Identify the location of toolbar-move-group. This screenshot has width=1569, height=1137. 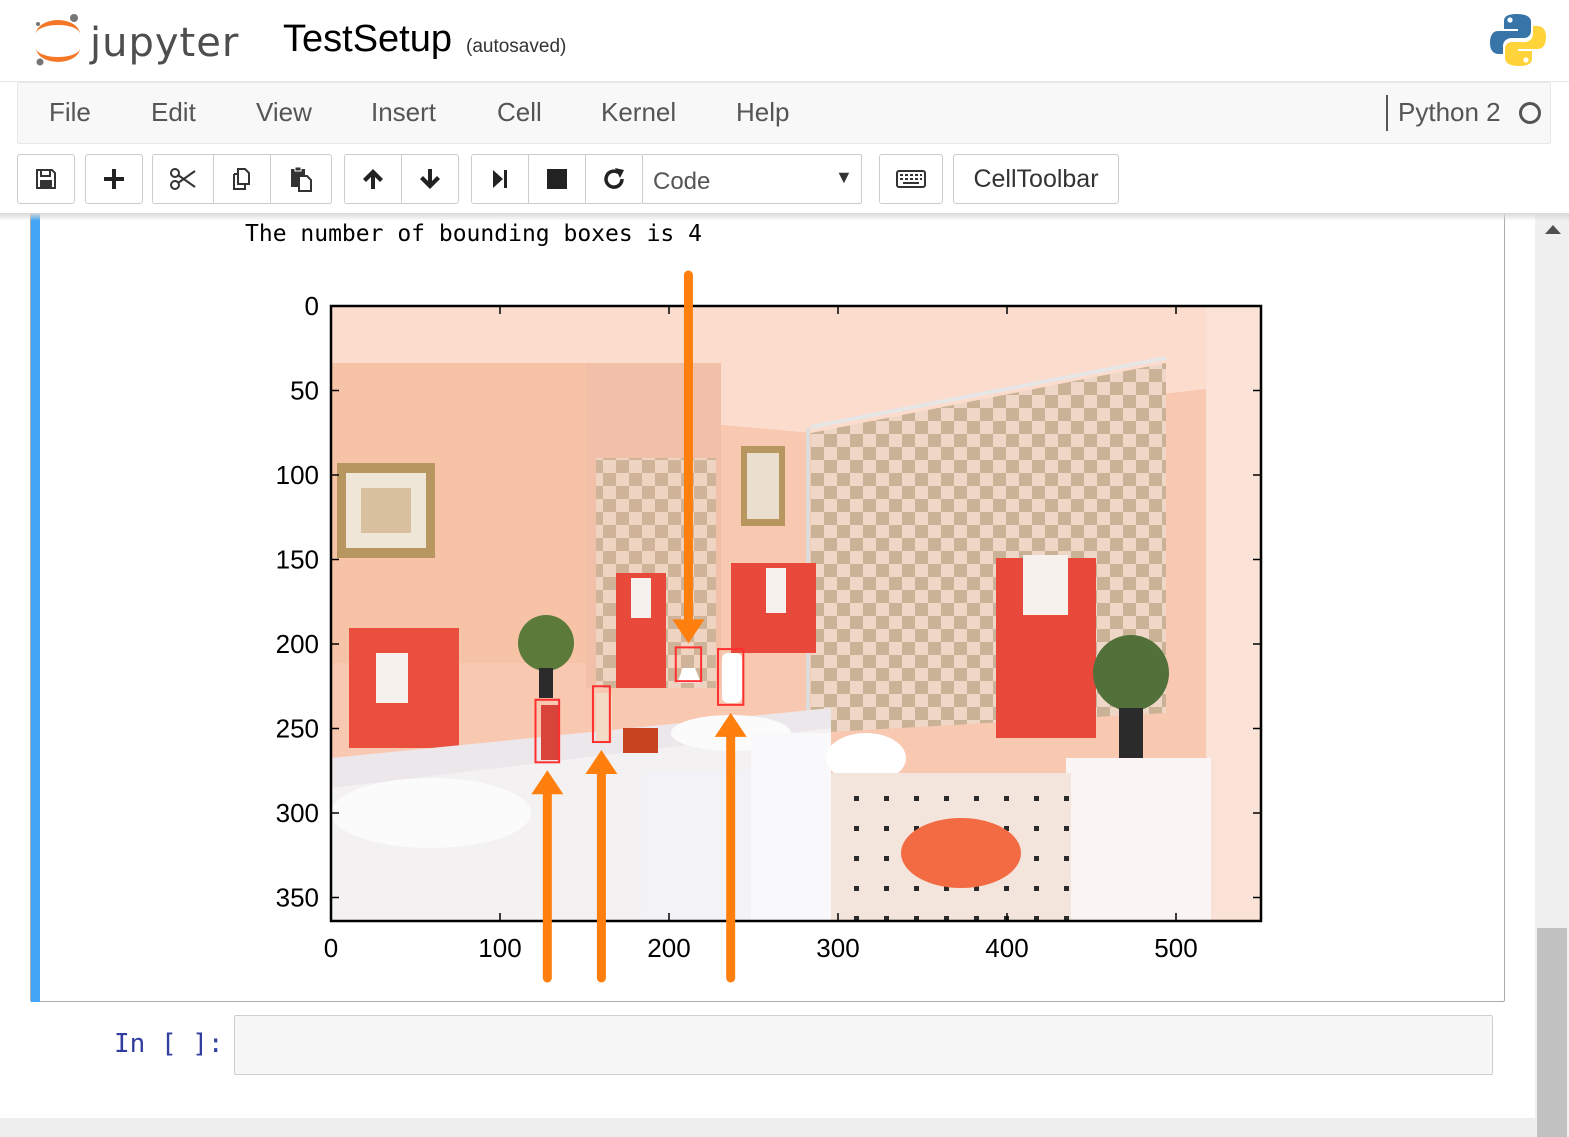
(401, 179).